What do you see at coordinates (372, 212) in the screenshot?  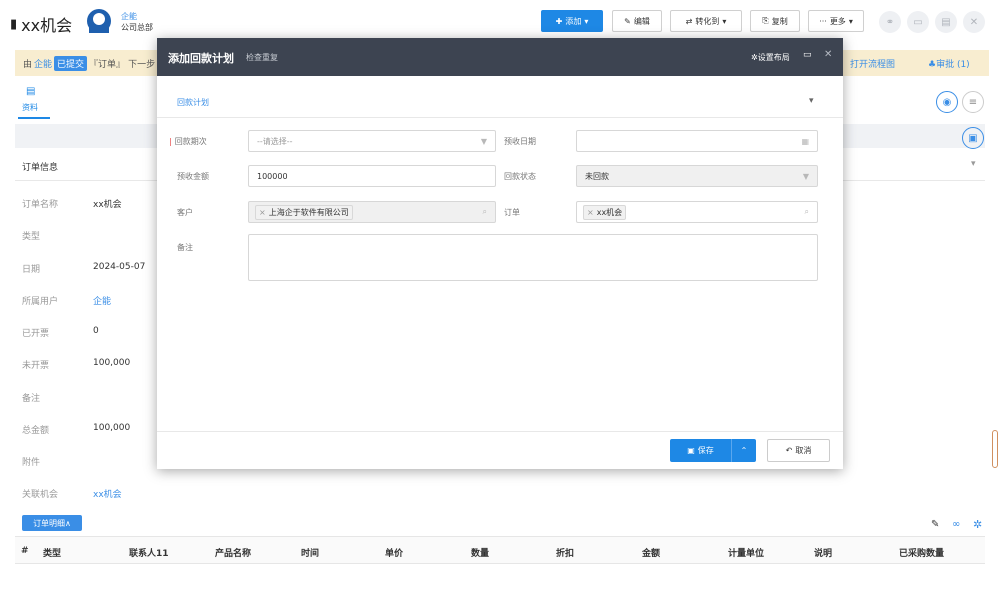 I see `customer-field: × 上海企于软件有限公司 ⌕` at bounding box center [372, 212].